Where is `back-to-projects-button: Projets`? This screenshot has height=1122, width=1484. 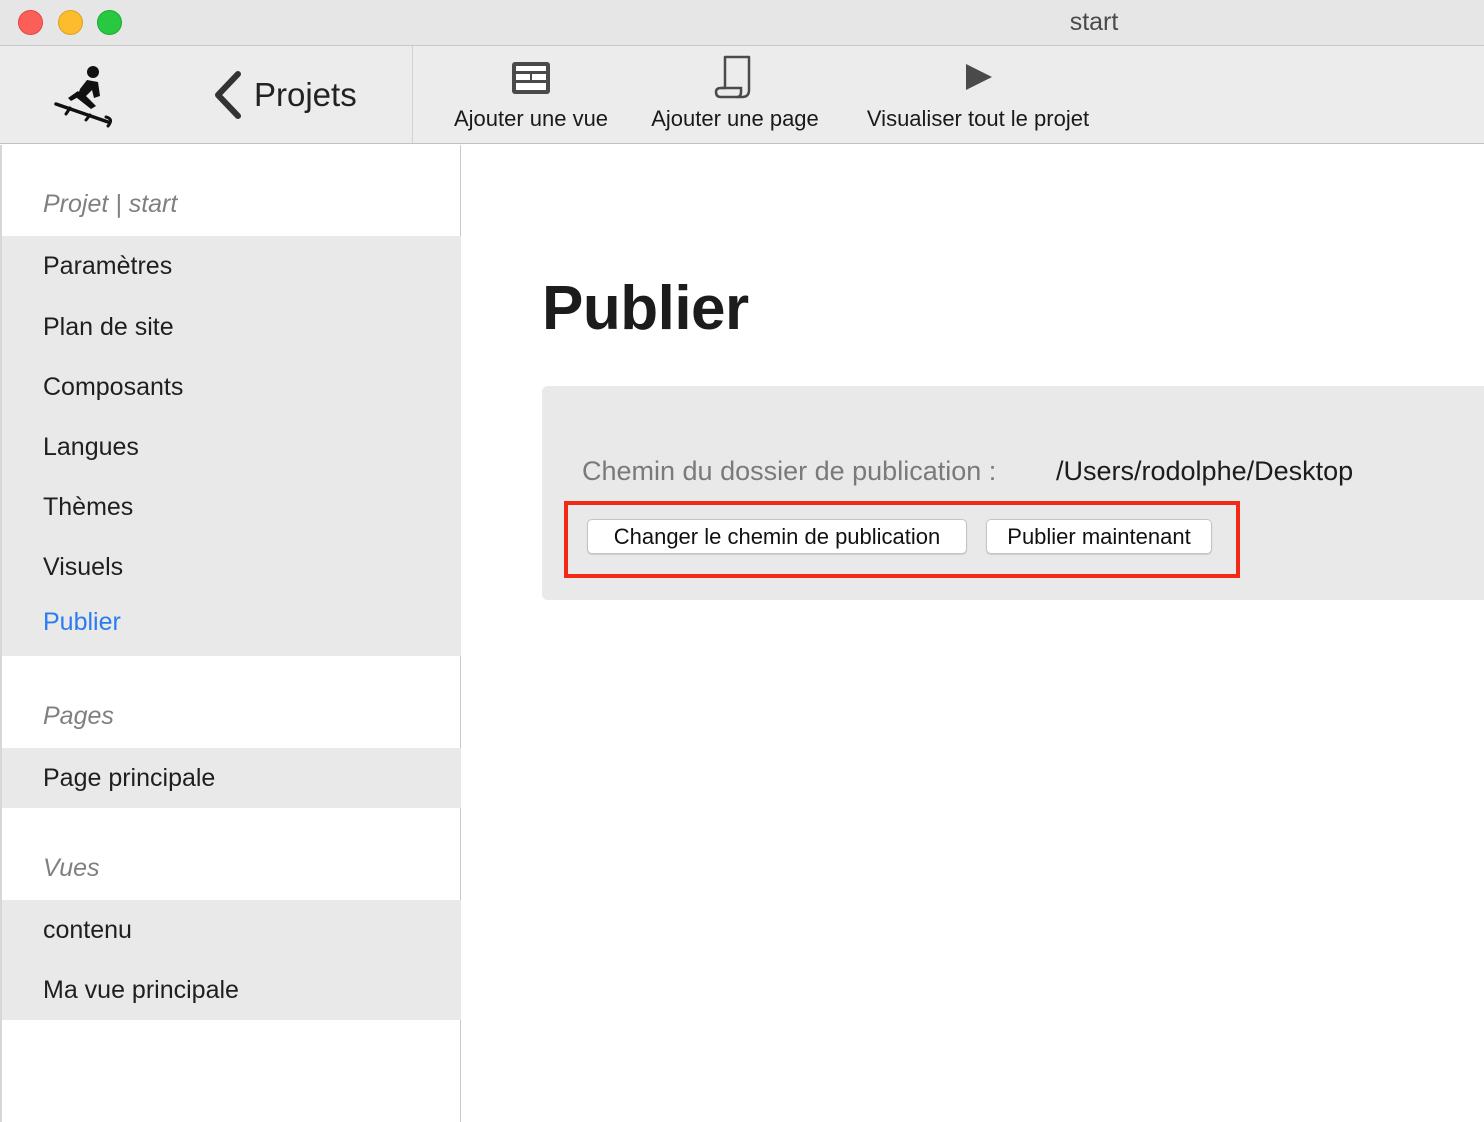
back-to-projects-button: Projets is located at coordinates (283, 95).